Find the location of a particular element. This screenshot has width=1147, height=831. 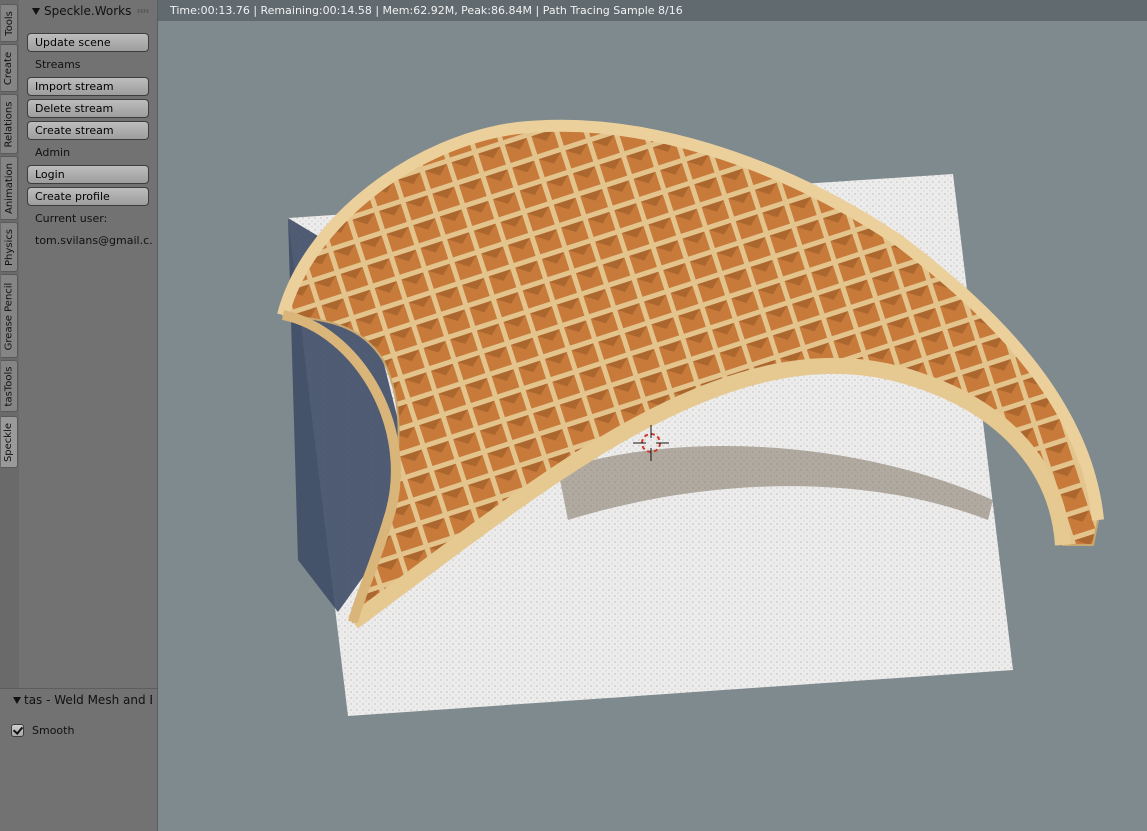

tab-speckle-label: Speckle is located at coordinates (9, 442).